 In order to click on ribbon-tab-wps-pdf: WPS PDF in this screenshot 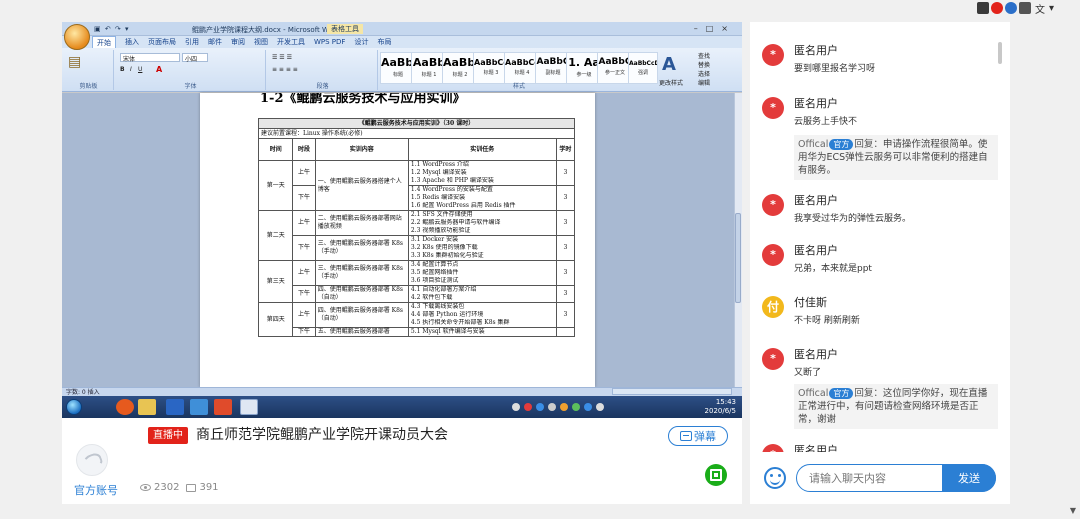, I will do `click(329, 42)`.